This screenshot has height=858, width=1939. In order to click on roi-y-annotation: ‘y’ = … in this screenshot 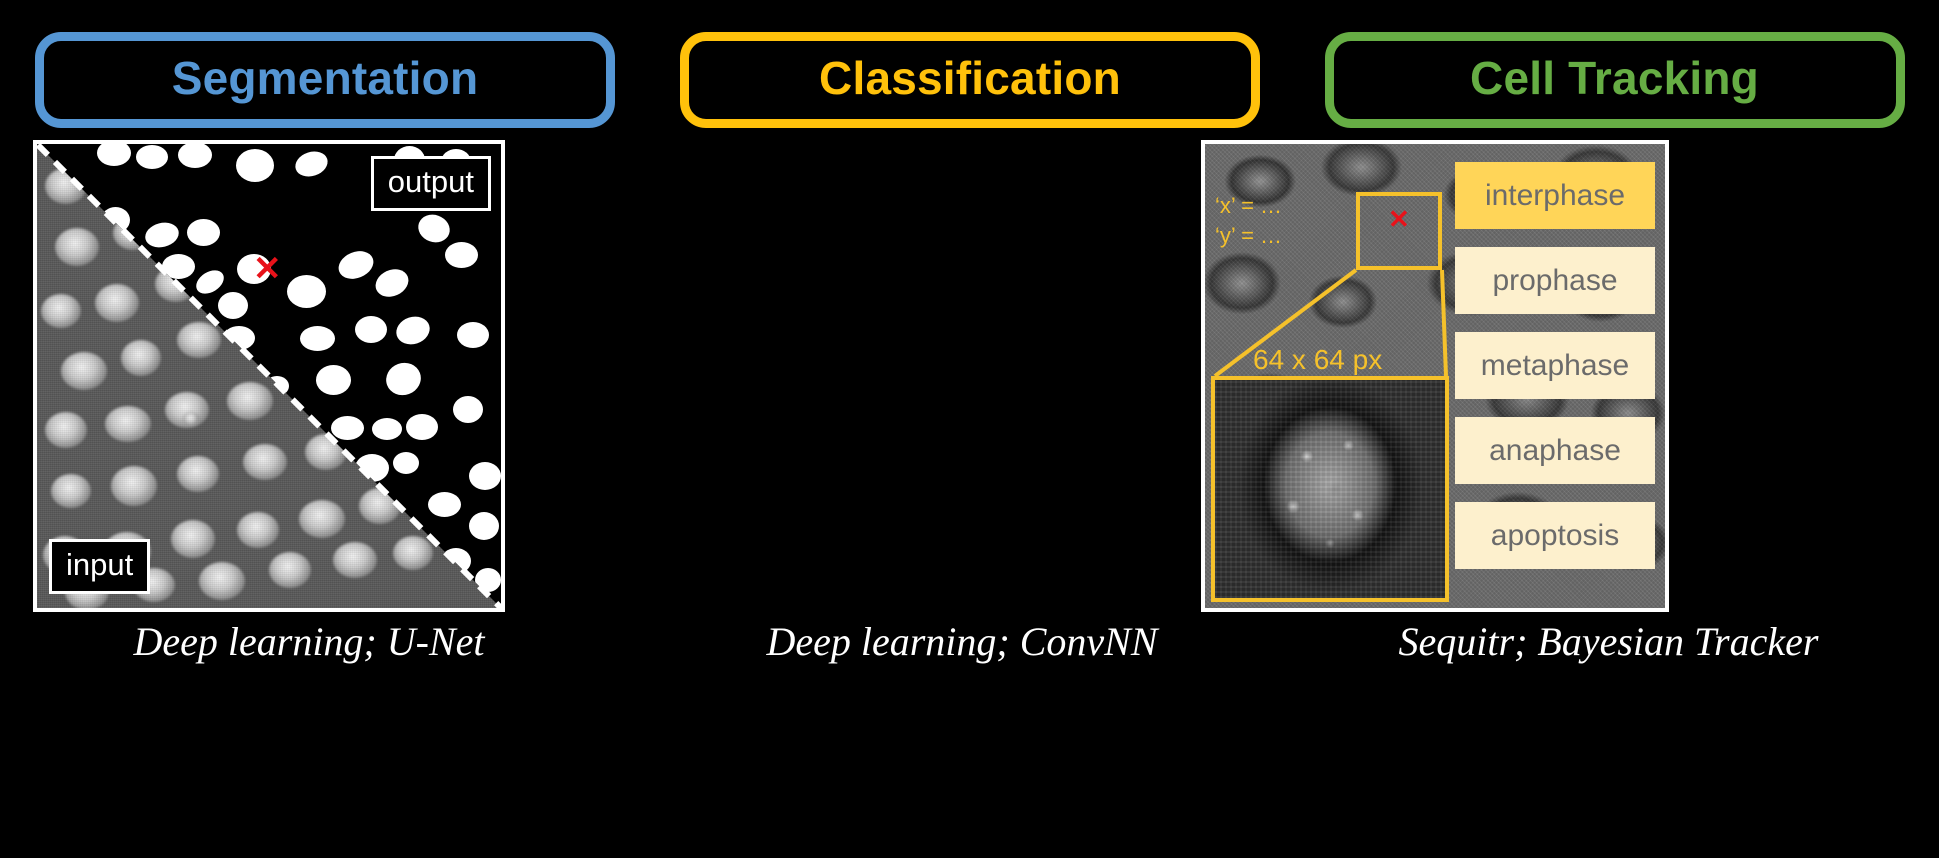, I will do `click(1249, 235)`.